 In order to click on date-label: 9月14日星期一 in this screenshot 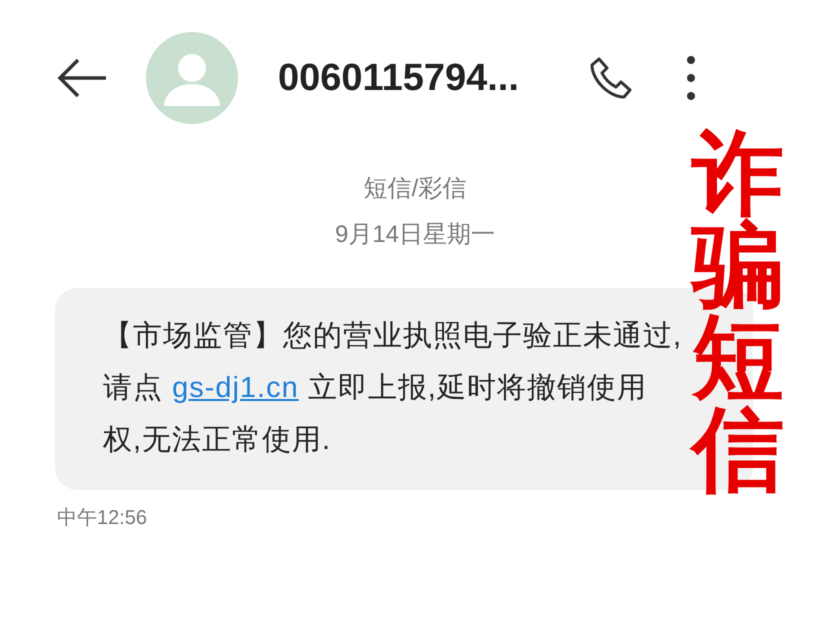, I will do `click(415, 235)`.